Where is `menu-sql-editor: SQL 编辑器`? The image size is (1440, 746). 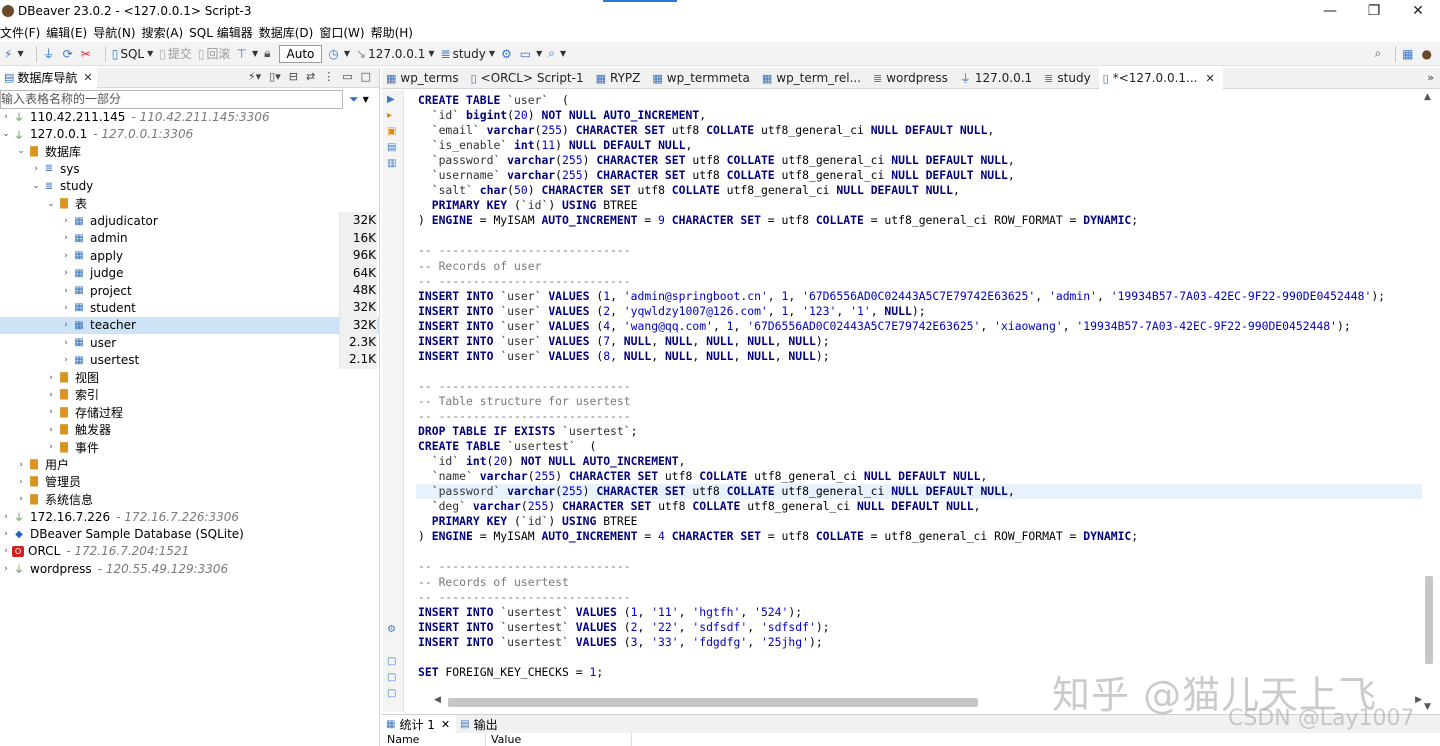
menu-sql-editor: SQL 编辑器 is located at coordinates (223, 32).